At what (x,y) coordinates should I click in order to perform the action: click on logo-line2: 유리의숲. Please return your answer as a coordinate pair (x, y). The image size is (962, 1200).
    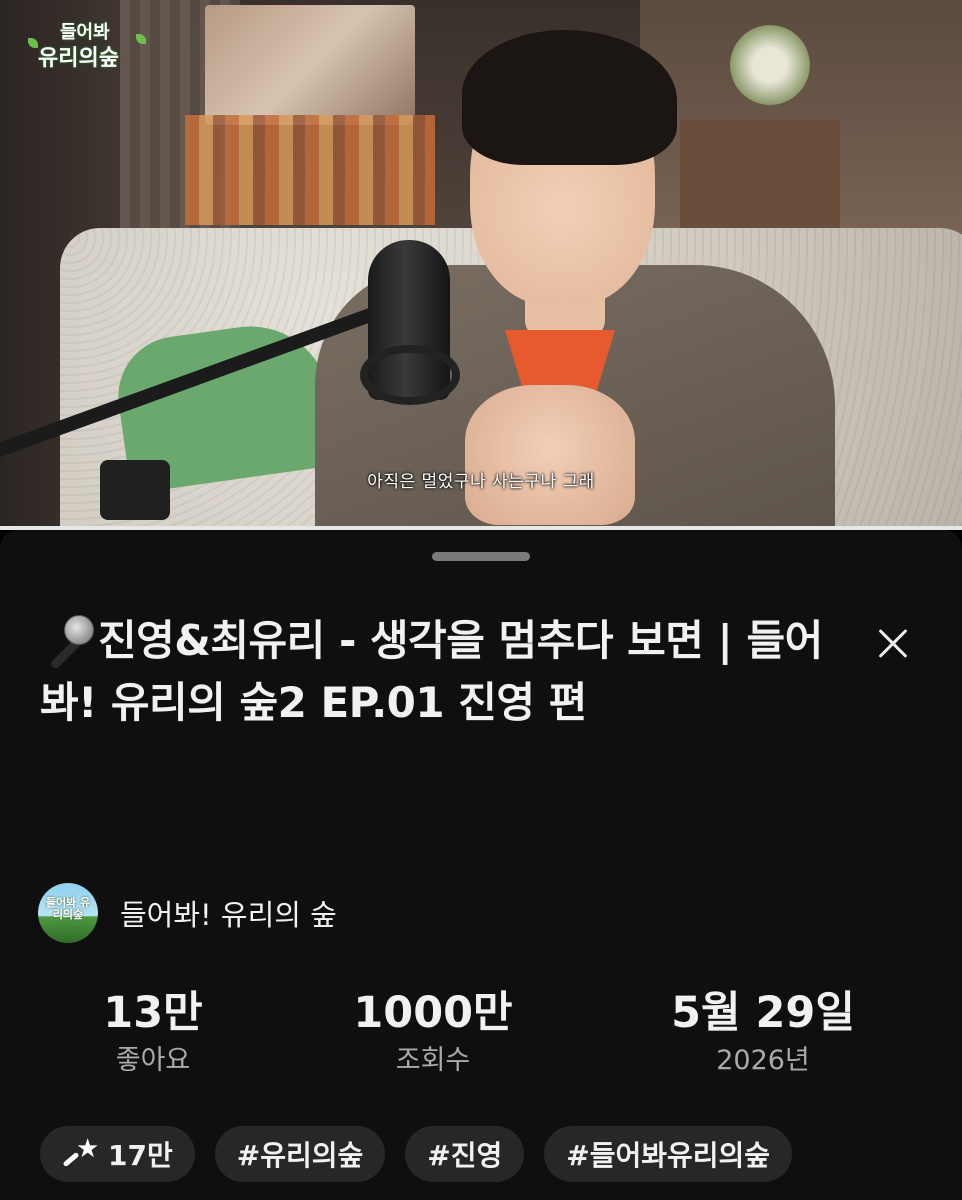
    Looking at the image, I should click on (78, 58).